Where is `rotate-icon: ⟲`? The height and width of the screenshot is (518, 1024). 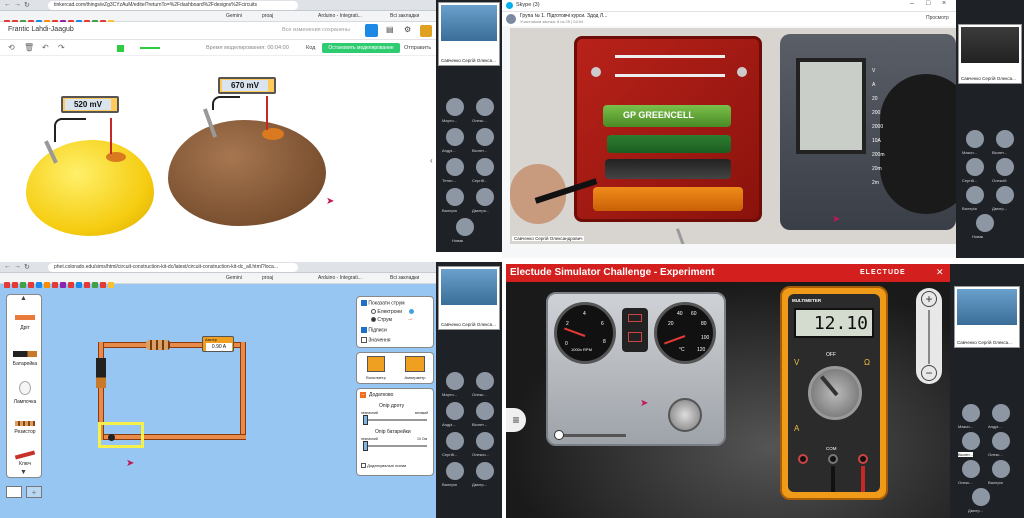
rotate-icon: ⟲ is located at coordinates (11, 47).